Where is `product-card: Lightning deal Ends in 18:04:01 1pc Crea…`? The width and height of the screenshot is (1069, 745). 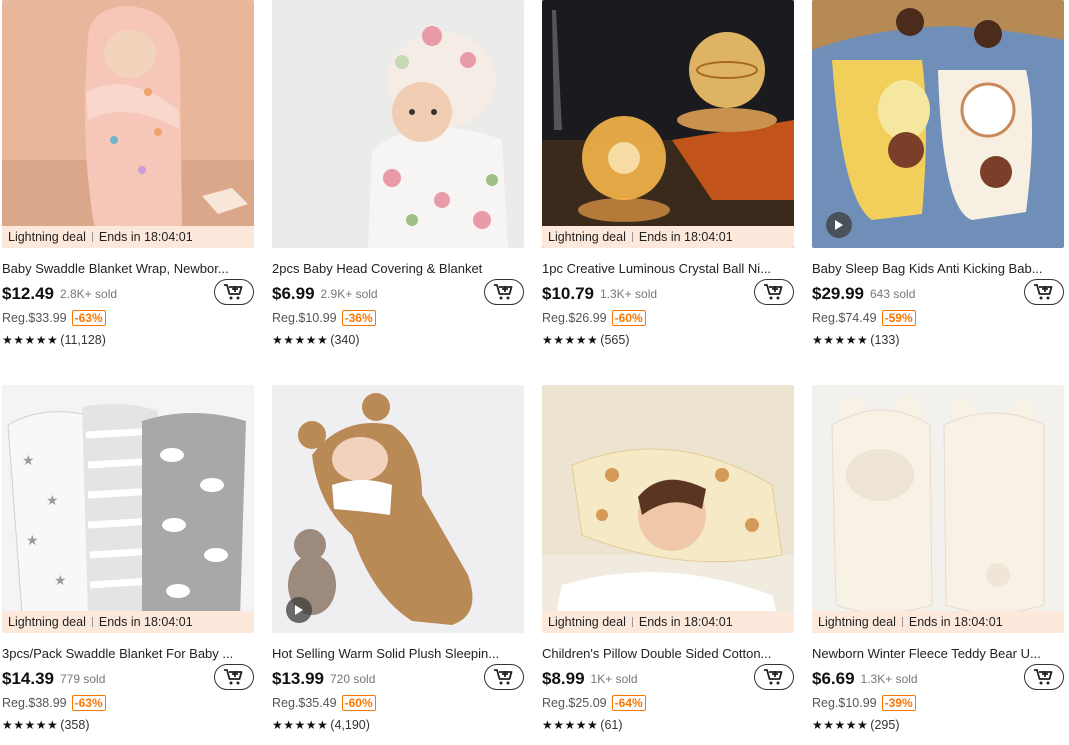
product-card: Lightning deal Ends in 18:04:01 1pc Crea… is located at coordinates (668, 174).